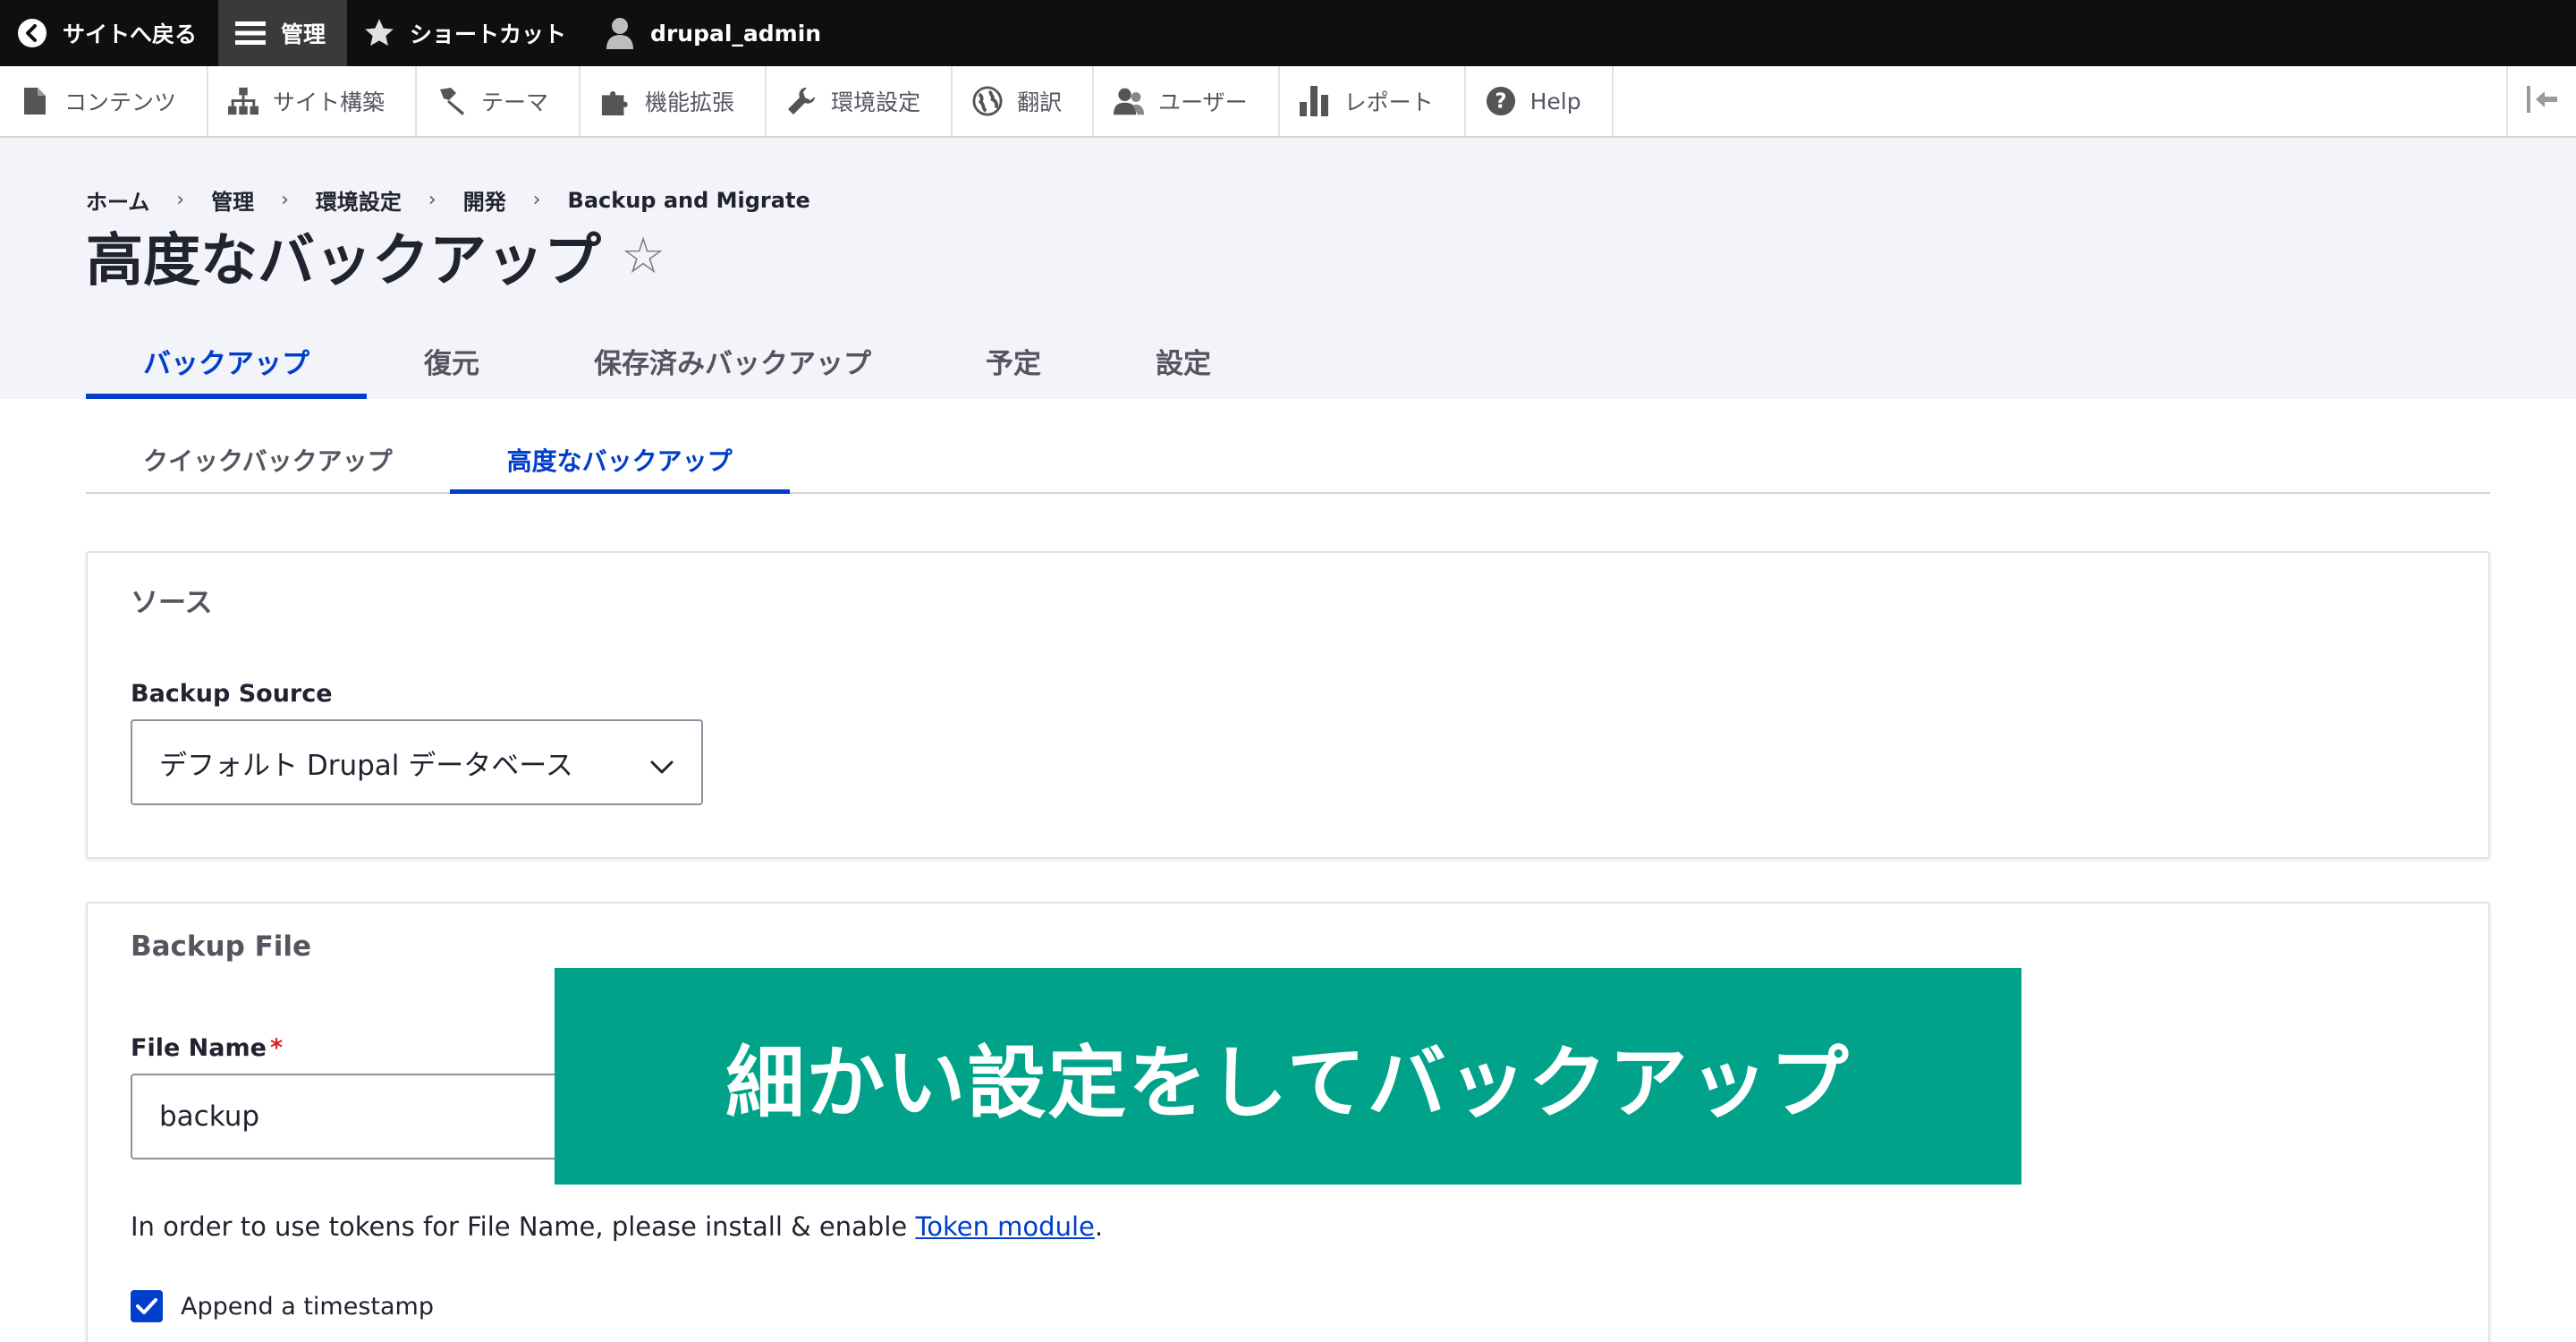  What do you see at coordinates (35, 101) in the screenshot?
I see `file-icon` at bounding box center [35, 101].